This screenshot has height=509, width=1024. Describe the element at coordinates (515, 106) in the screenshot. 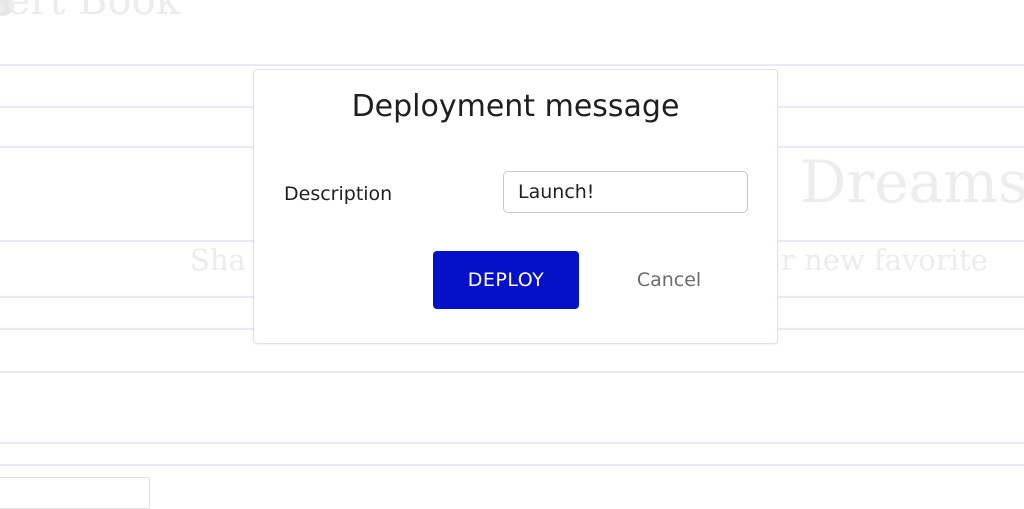

I see `dialog-title: Deployment message` at that location.